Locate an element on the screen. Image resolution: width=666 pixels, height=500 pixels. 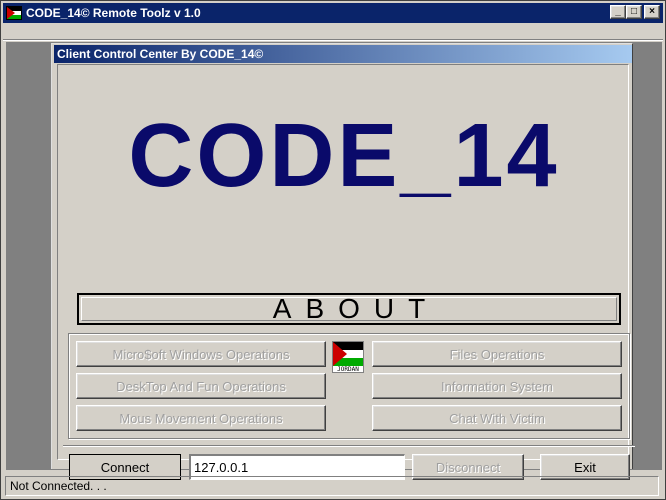
child-title-bar: Client Control Center By CODE_14© is located at coordinates (343, 54).